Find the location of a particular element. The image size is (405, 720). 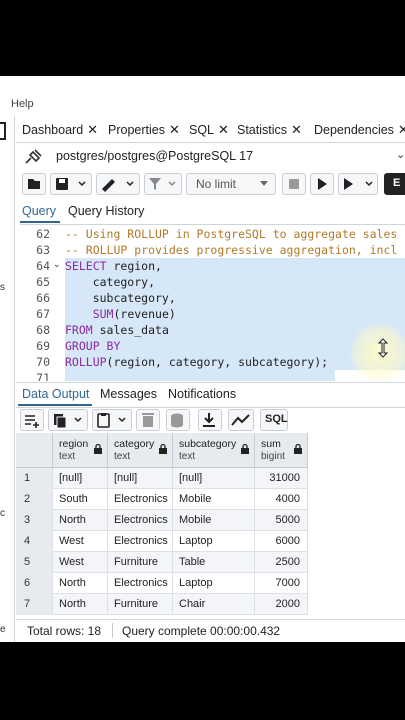

table-row: 5 West Furniture Table 2500 is located at coordinates (162, 562).